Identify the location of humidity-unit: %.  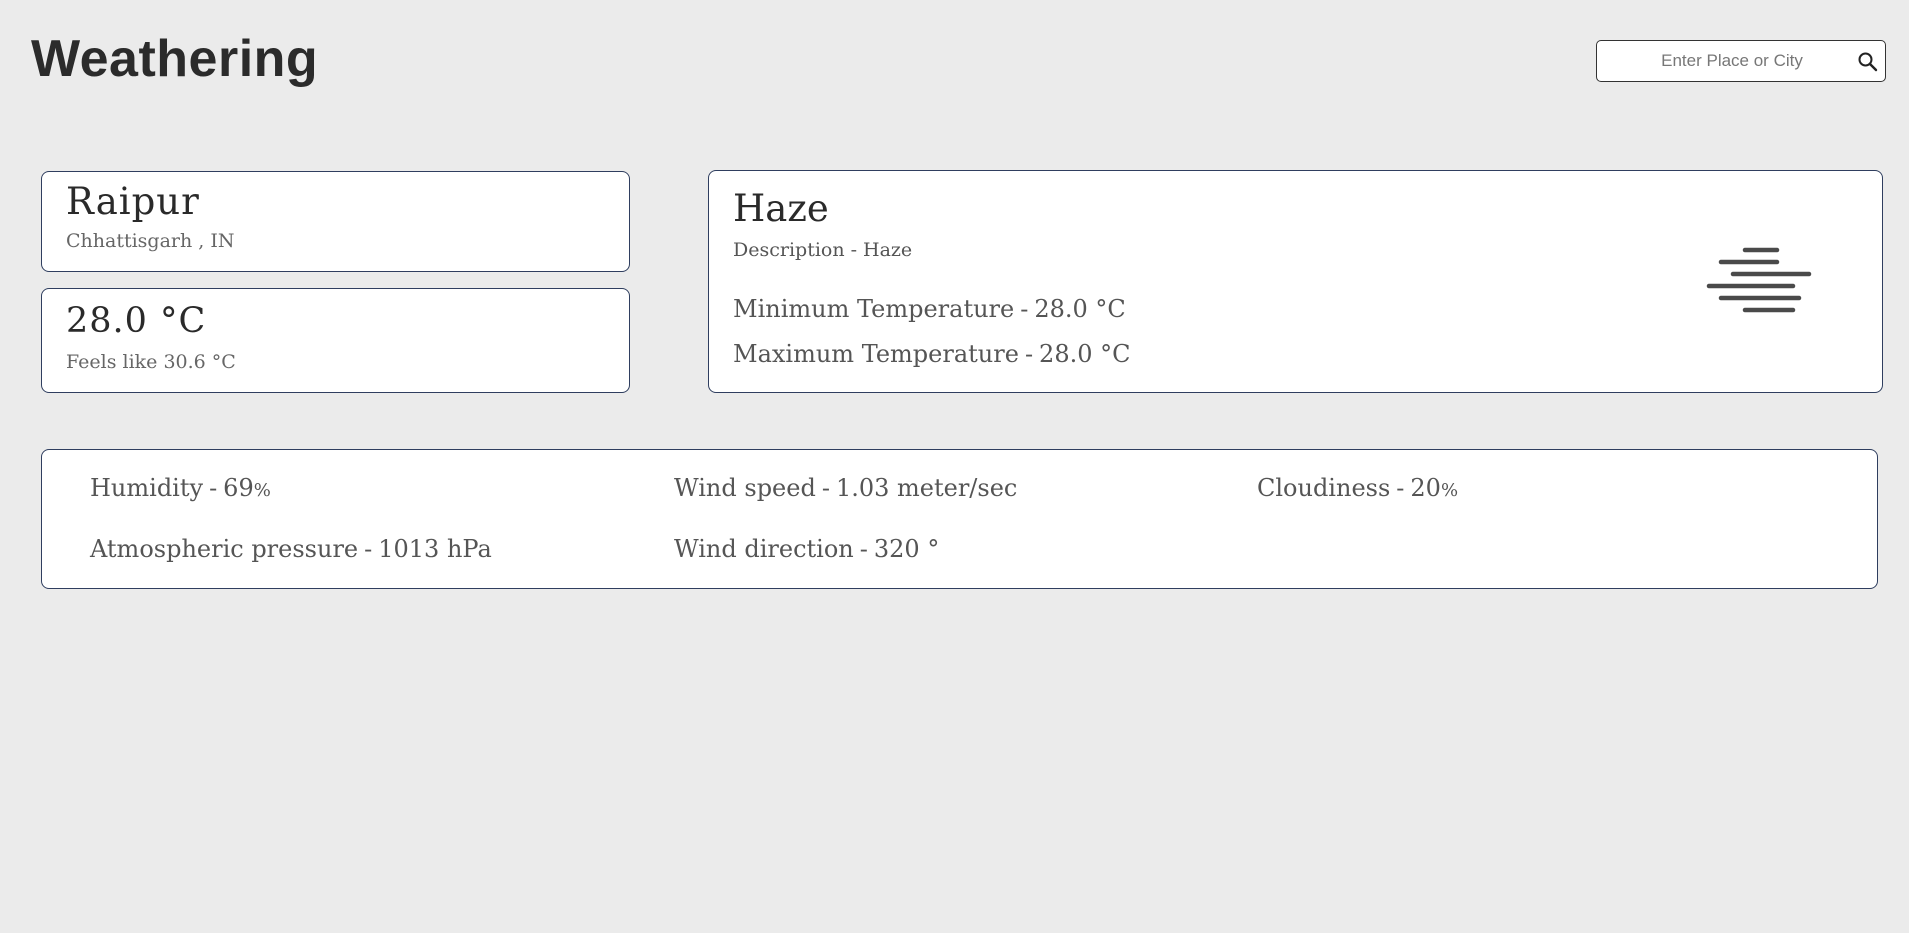
(262, 490).